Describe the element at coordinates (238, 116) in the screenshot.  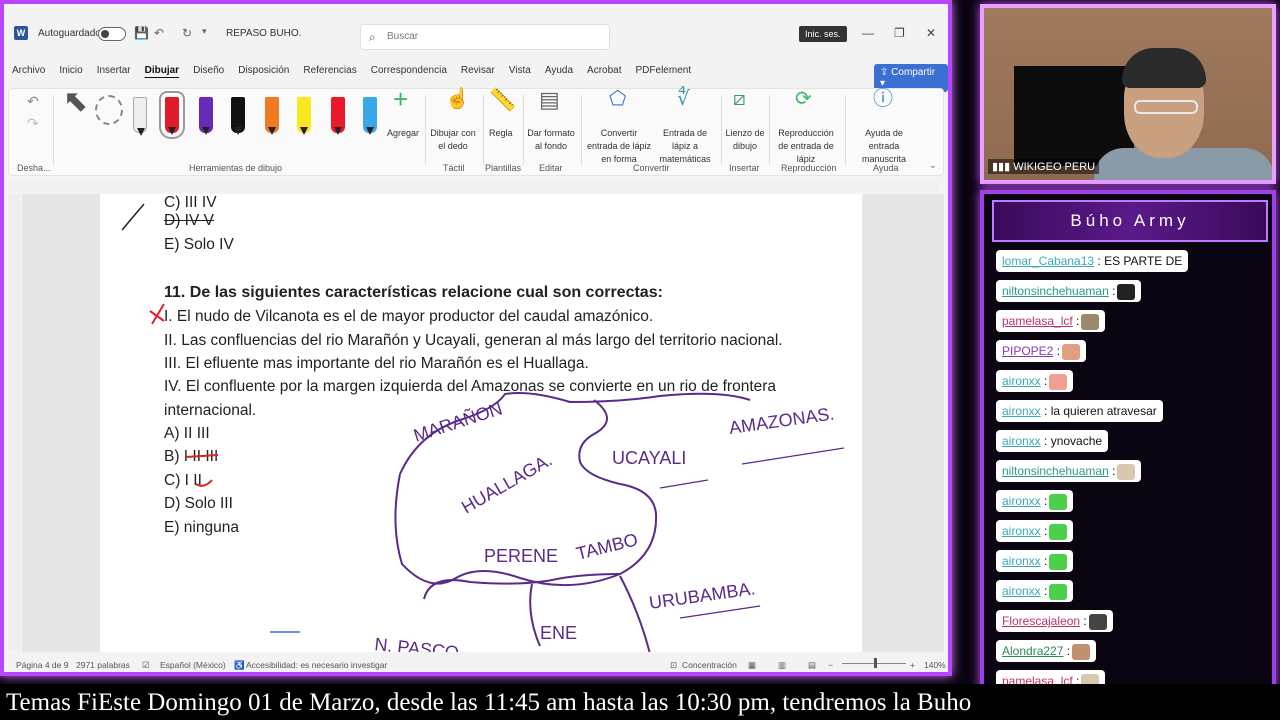
I see `black-pen-icon` at that location.